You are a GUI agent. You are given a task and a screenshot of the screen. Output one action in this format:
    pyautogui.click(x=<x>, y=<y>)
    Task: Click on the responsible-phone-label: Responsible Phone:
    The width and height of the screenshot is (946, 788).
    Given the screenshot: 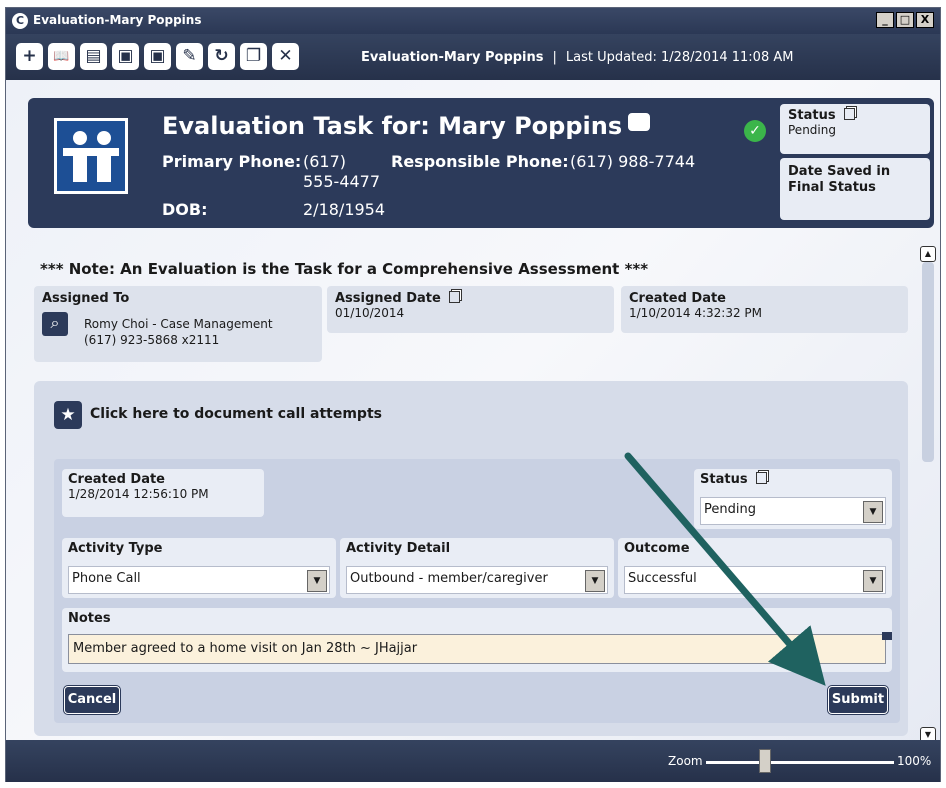 What is the action you would take?
    pyautogui.click(x=480, y=161)
    